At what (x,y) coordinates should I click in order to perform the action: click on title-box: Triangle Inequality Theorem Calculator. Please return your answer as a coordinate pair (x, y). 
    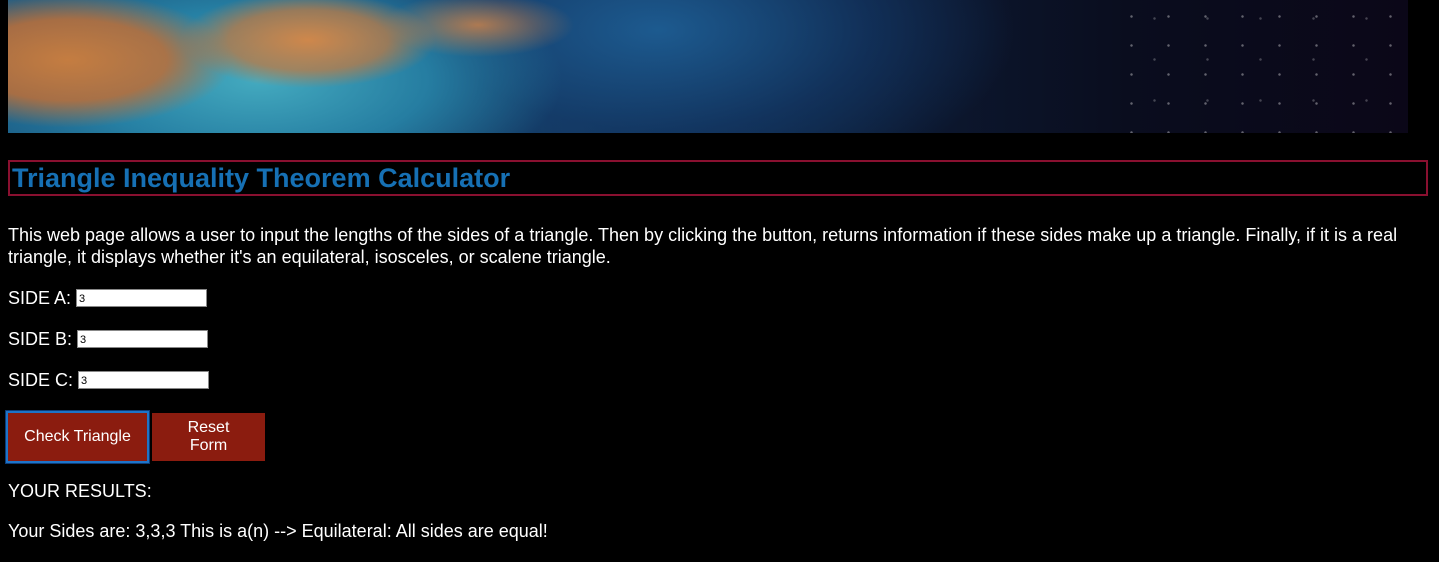
    Looking at the image, I should click on (718, 178).